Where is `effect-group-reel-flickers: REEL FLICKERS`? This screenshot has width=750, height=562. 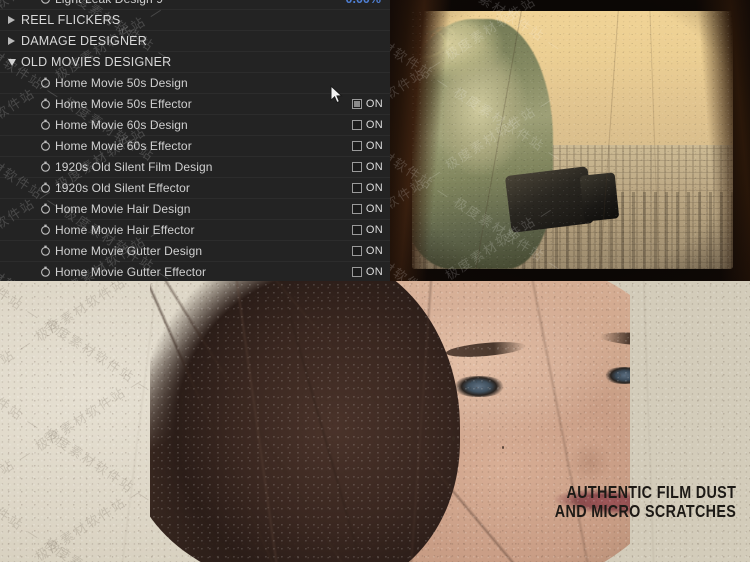
effect-group-reel-flickers: REEL FLICKERS is located at coordinates (195, 20).